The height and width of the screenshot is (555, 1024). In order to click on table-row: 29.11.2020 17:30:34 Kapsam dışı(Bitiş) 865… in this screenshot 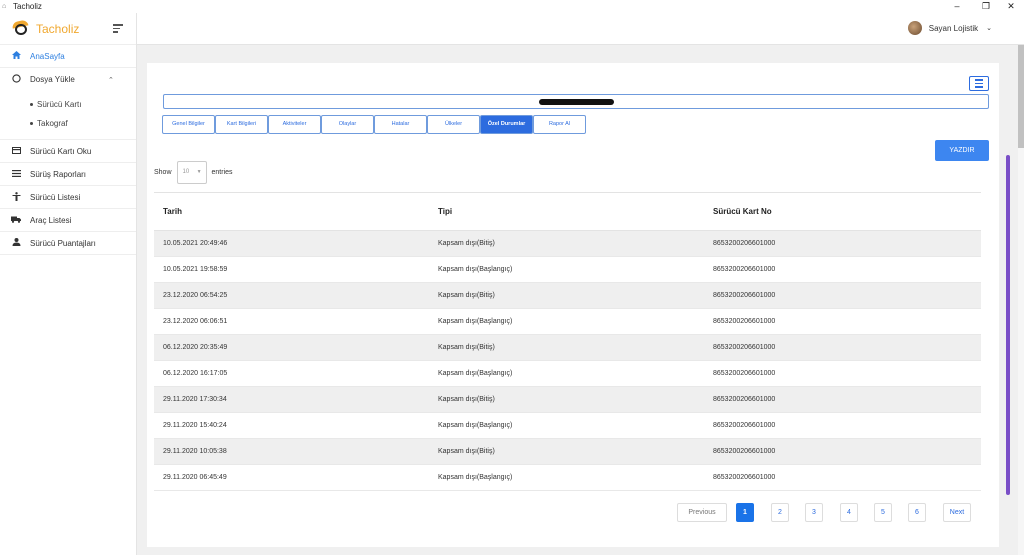, I will do `click(567, 399)`.